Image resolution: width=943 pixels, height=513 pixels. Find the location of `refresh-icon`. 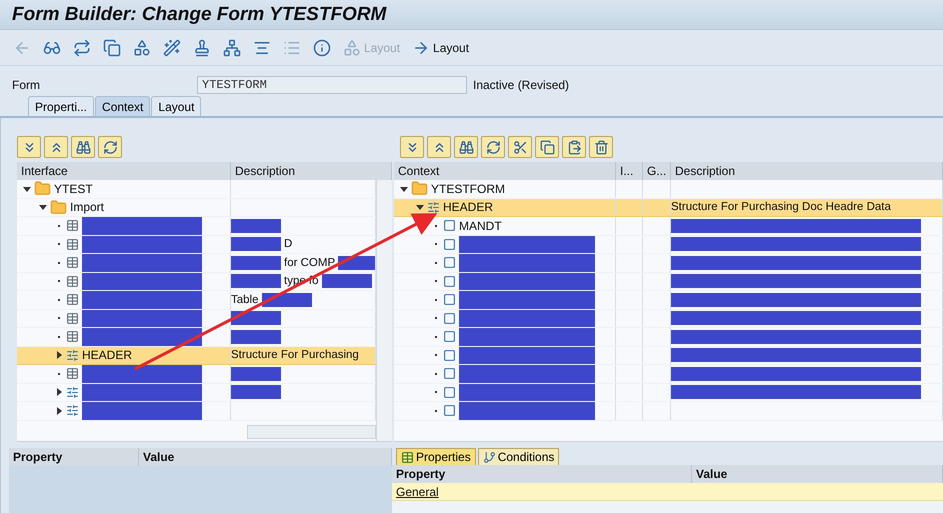

refresh-icon is located at coordinates (110, 147).